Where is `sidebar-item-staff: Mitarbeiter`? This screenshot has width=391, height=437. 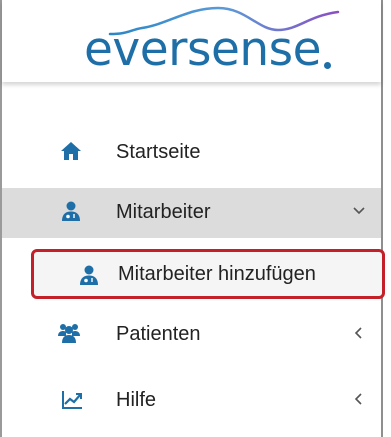 sidebar-item-staff: Mitarbeiter is located at coordinates (191, 213).